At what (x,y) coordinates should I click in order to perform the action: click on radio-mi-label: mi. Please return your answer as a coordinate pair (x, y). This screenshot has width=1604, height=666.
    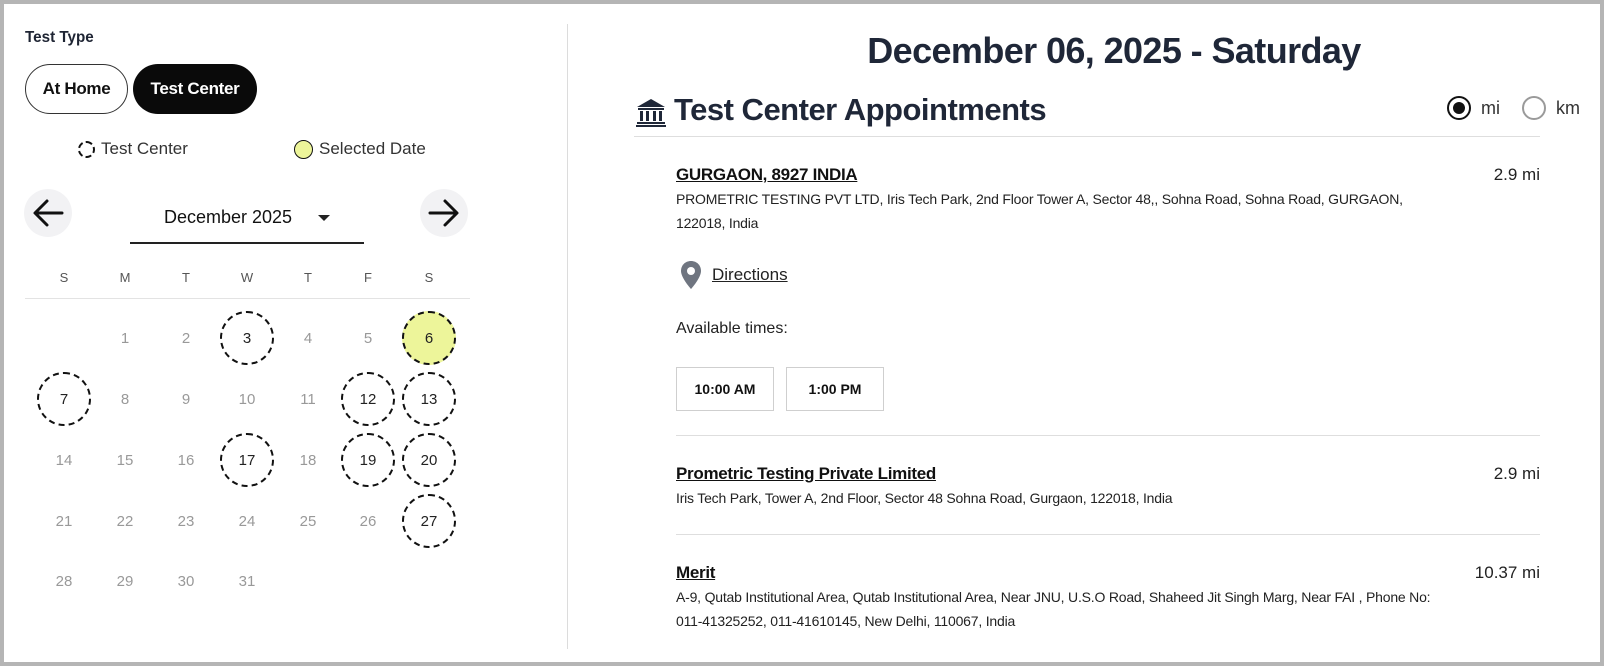
    Looking at the image, I should click on (1490, 107).